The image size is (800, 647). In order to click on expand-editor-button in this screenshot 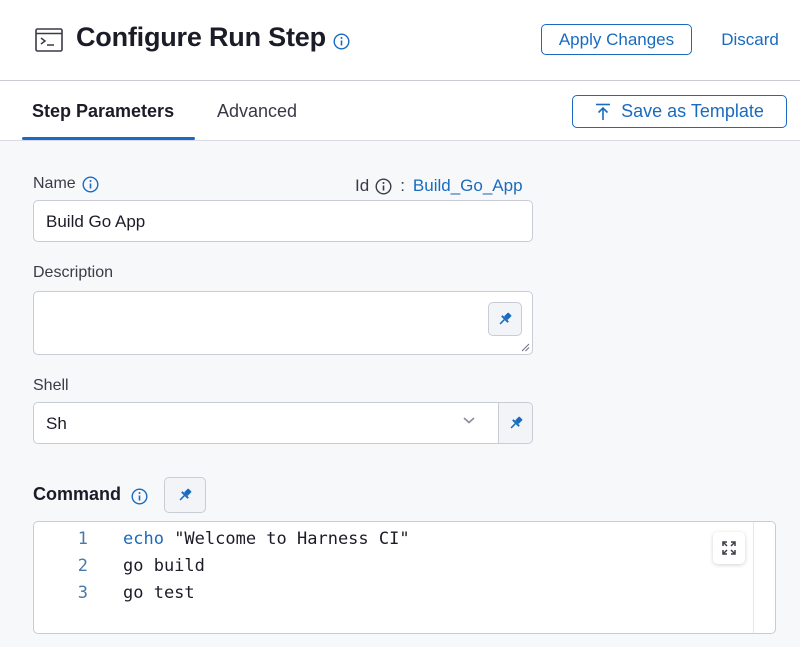, I will do `click(729, 548)`.